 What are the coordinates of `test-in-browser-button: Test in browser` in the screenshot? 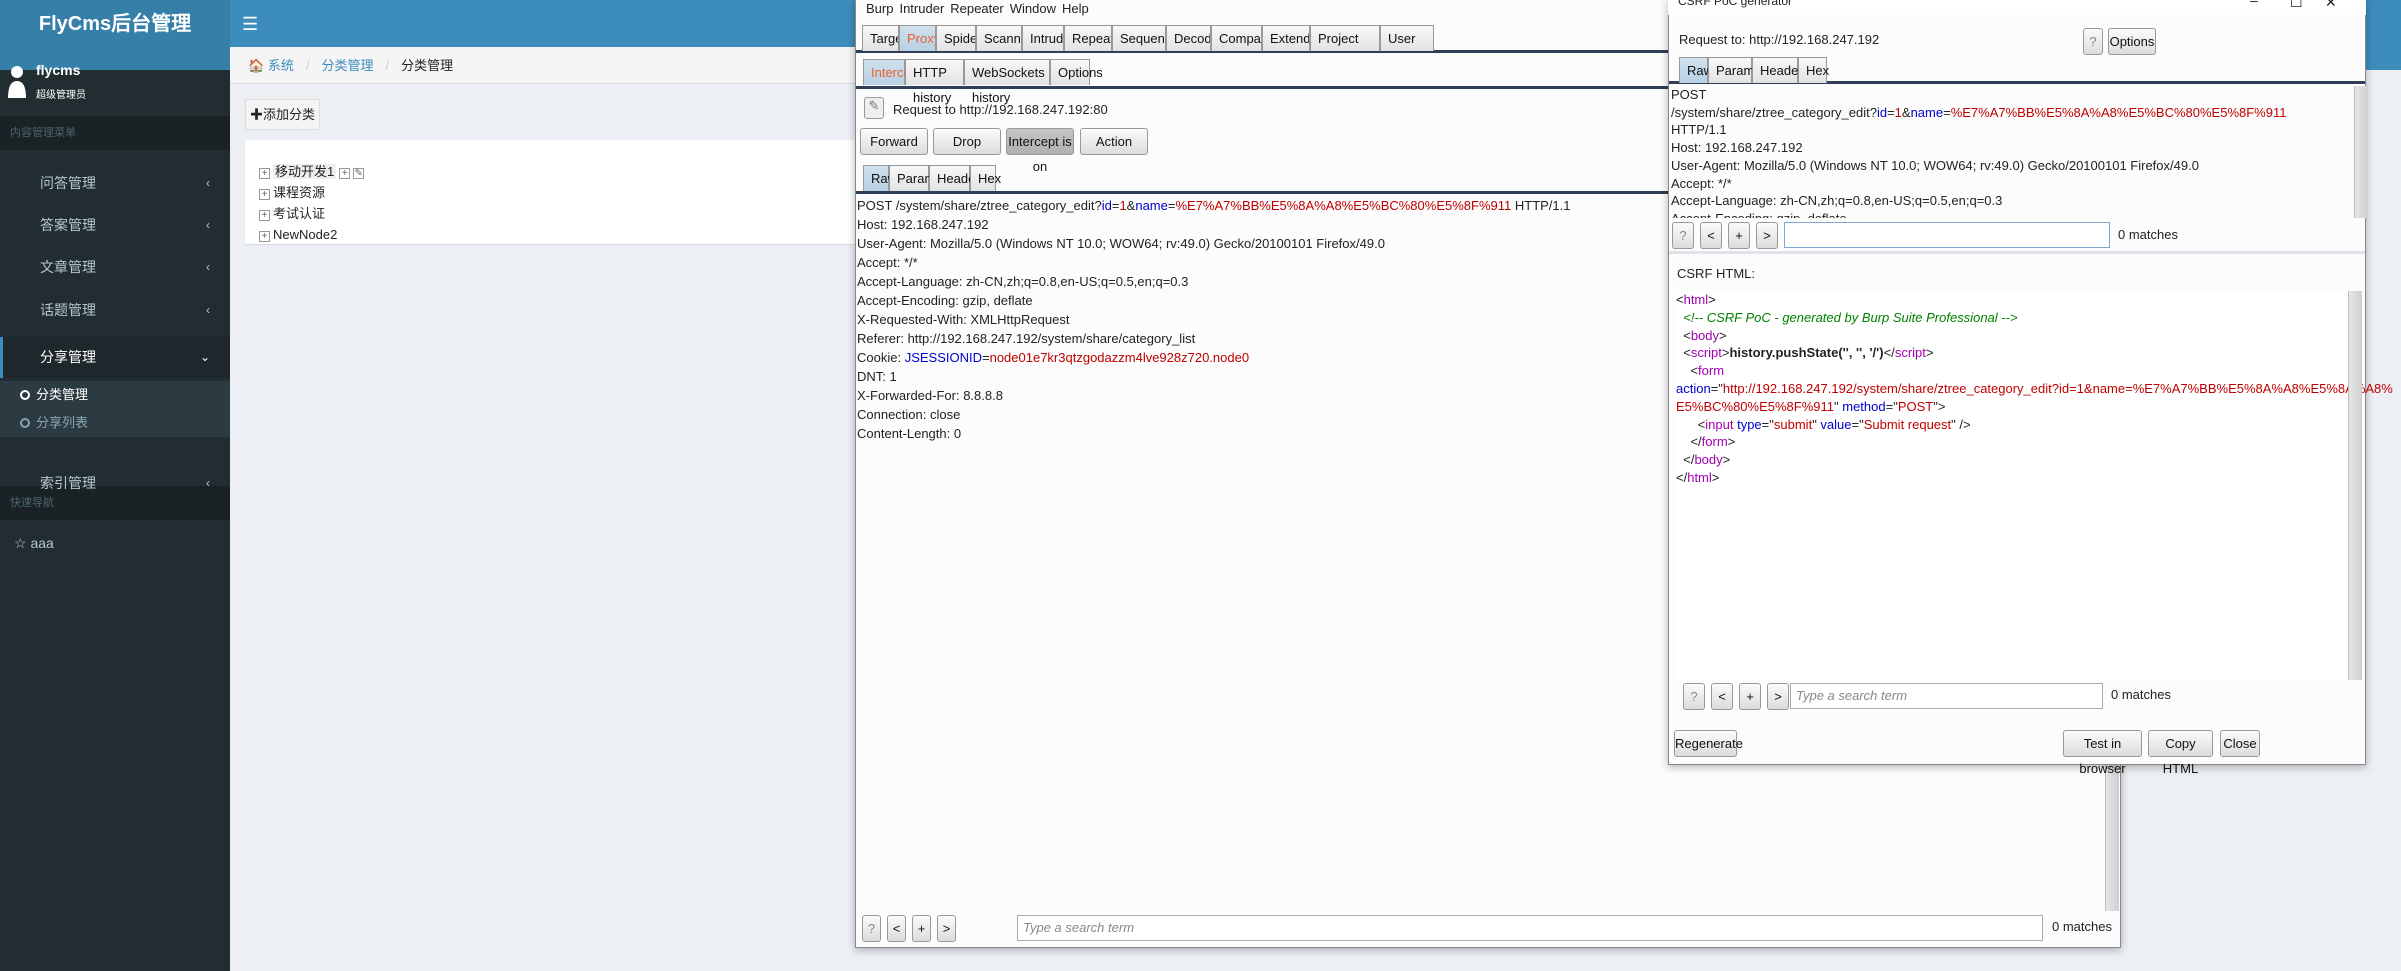 It's located at (2102, 753).